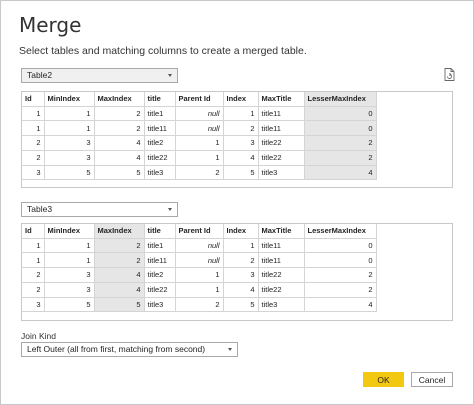  I want to click on join-kind-label: Join Kind, so click(38, 336).